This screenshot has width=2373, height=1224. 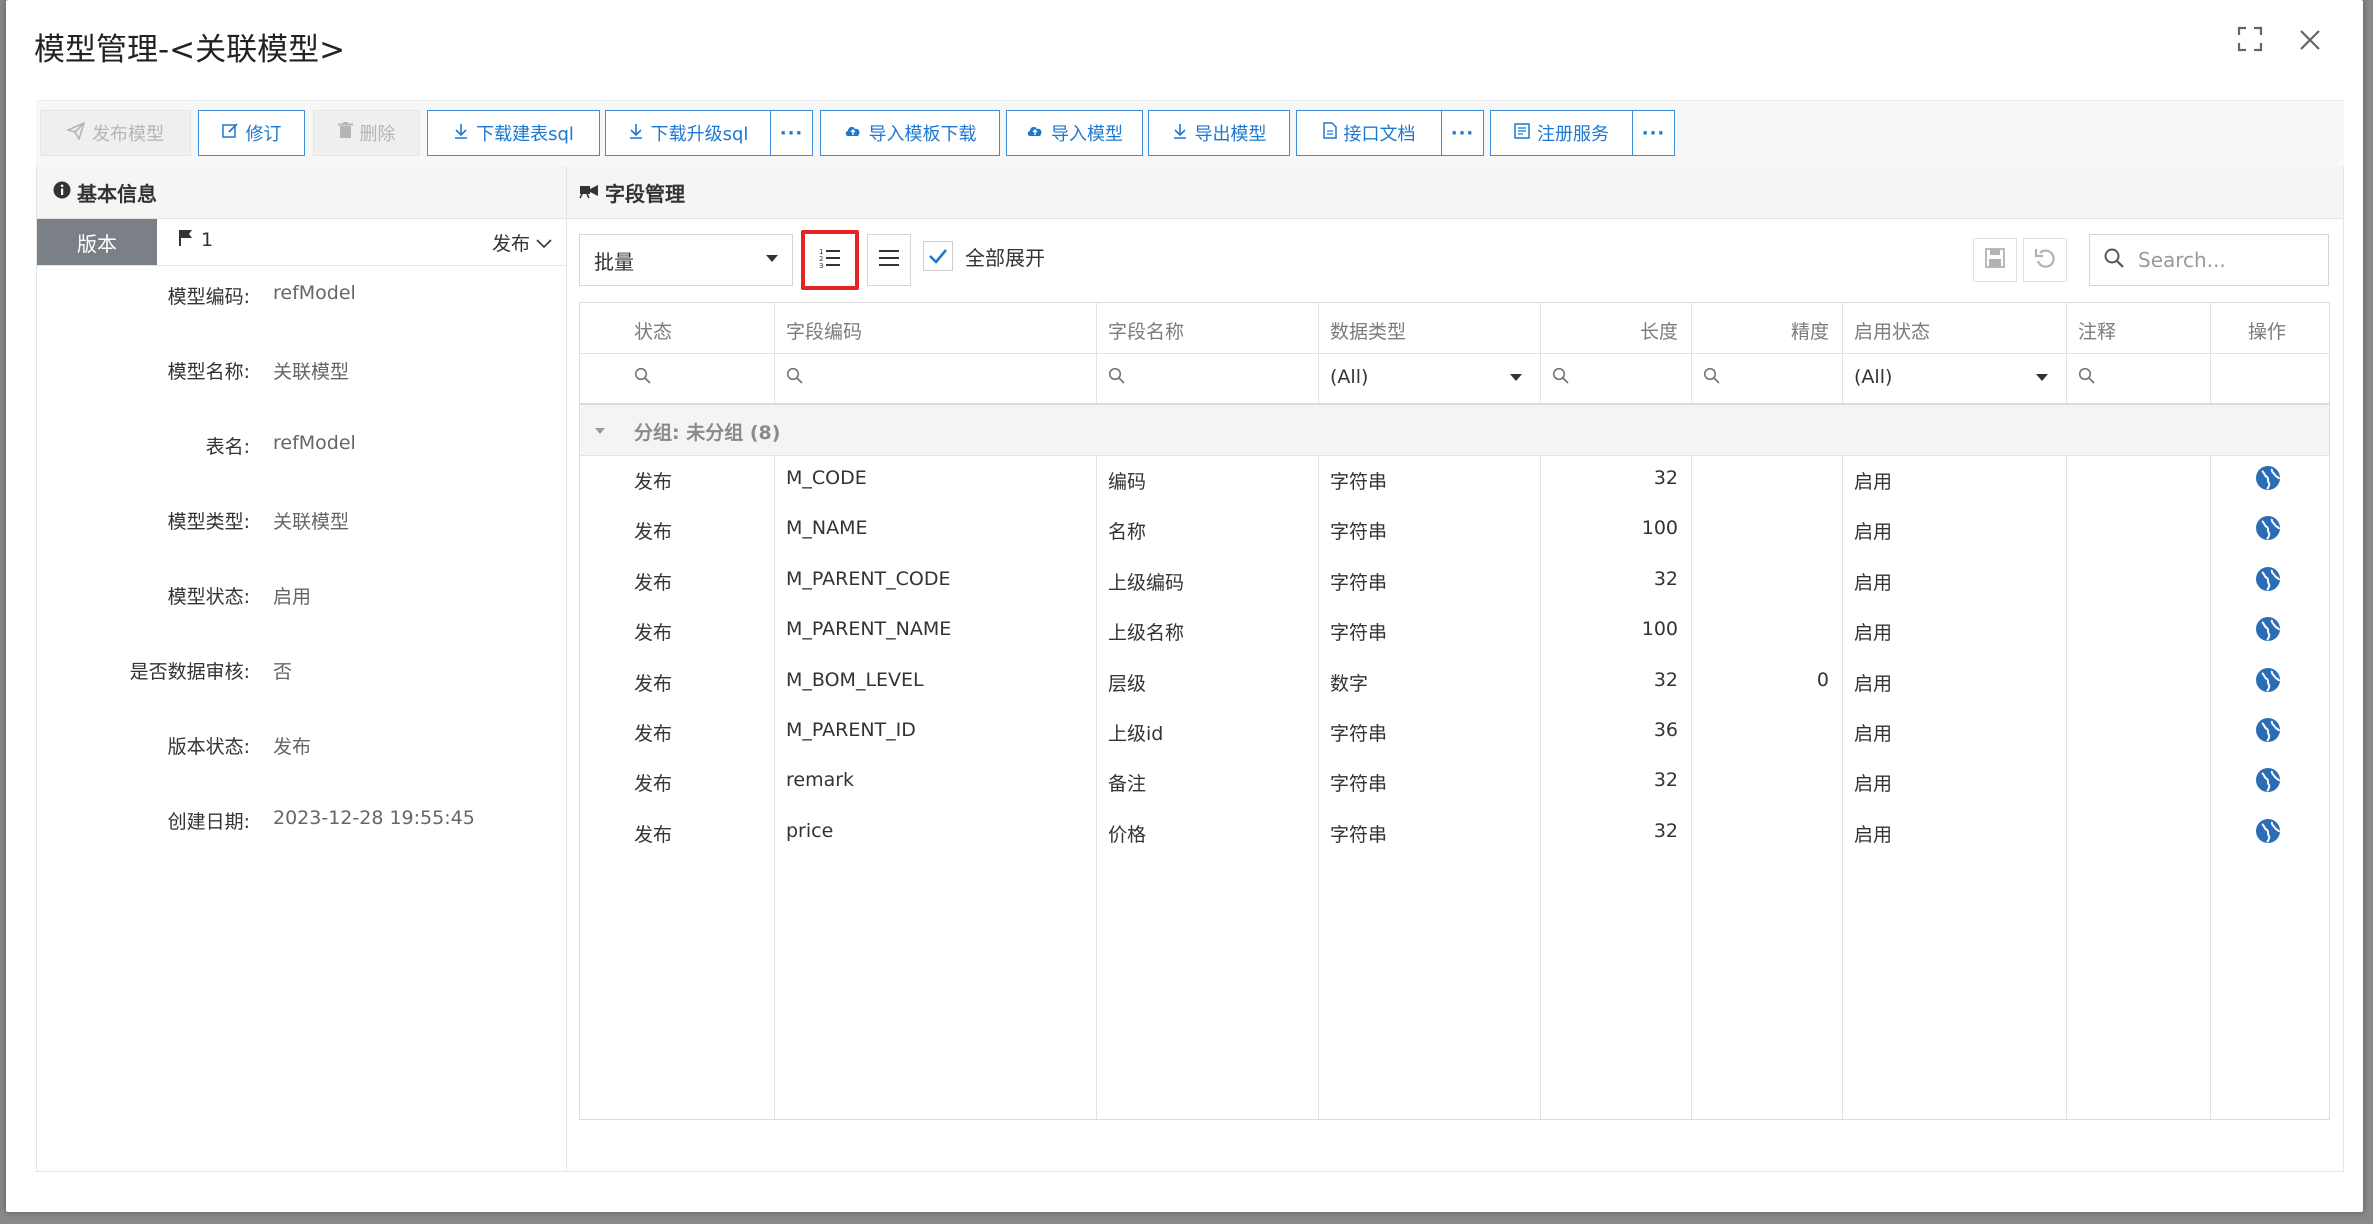 What do you see at coordinates (522, 242) in the screenshot?
I see `version-status-dropdown: 发布` at bounding box center [522, 242].